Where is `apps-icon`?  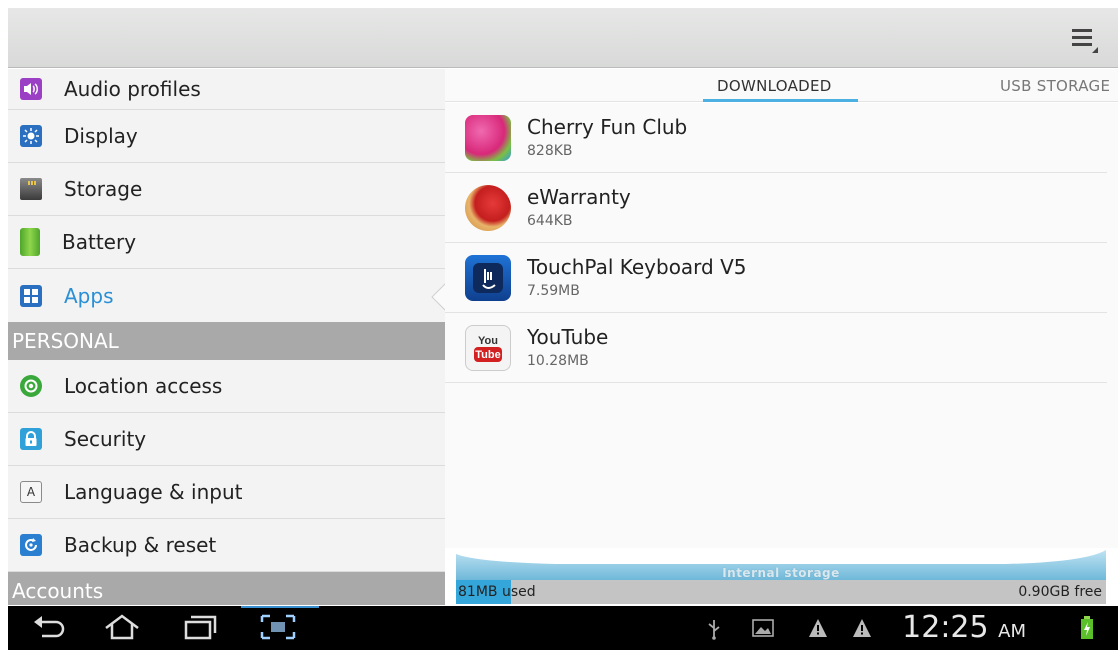 apps-icon is located at coordinates (31, 295).